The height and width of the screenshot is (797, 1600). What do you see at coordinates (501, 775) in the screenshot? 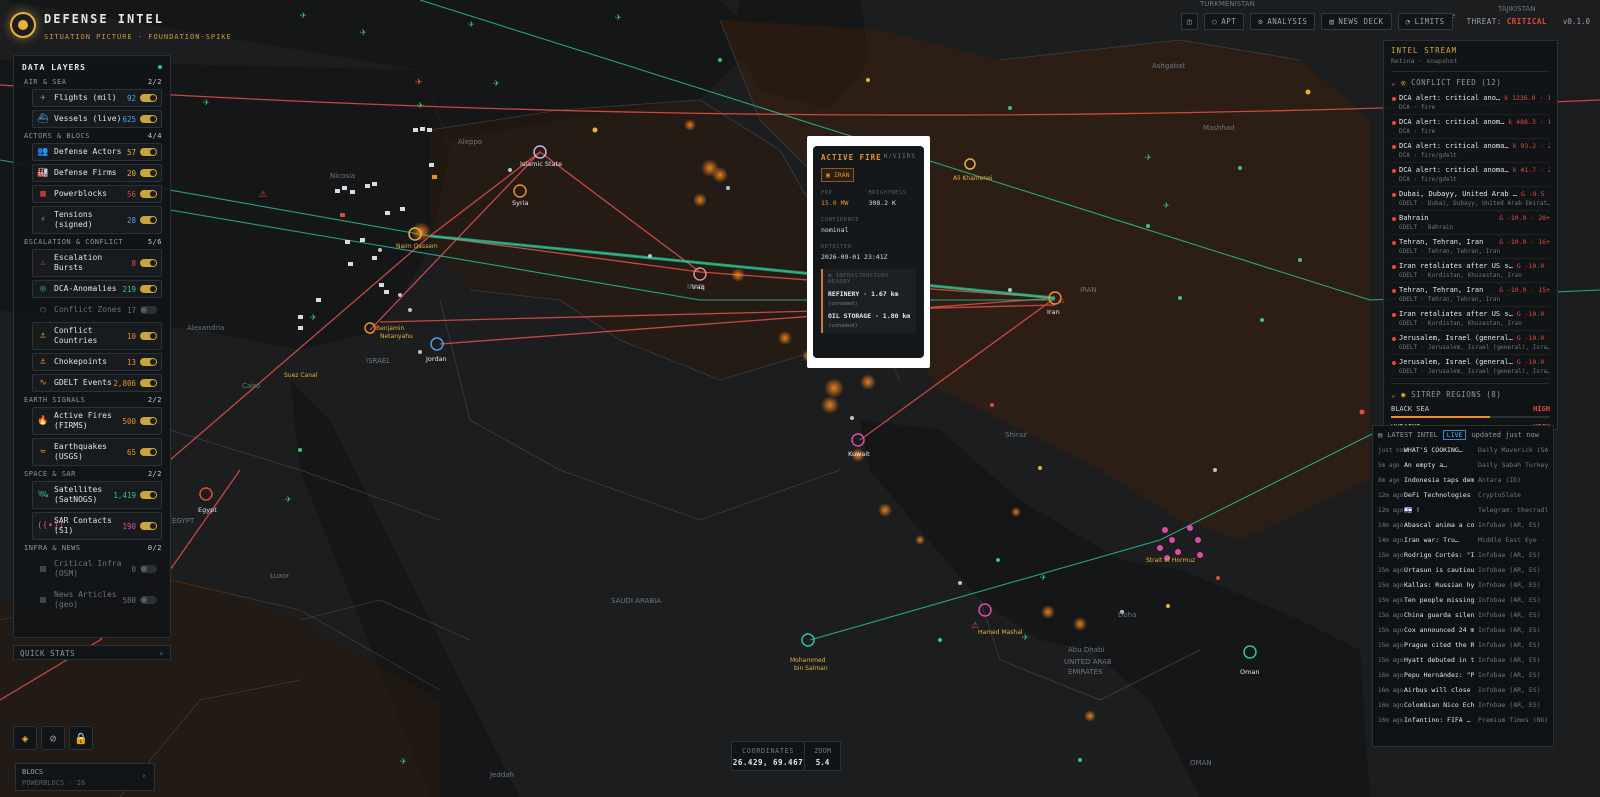
I see `svg-text: Jeddah` at bounding box center [501, 775].